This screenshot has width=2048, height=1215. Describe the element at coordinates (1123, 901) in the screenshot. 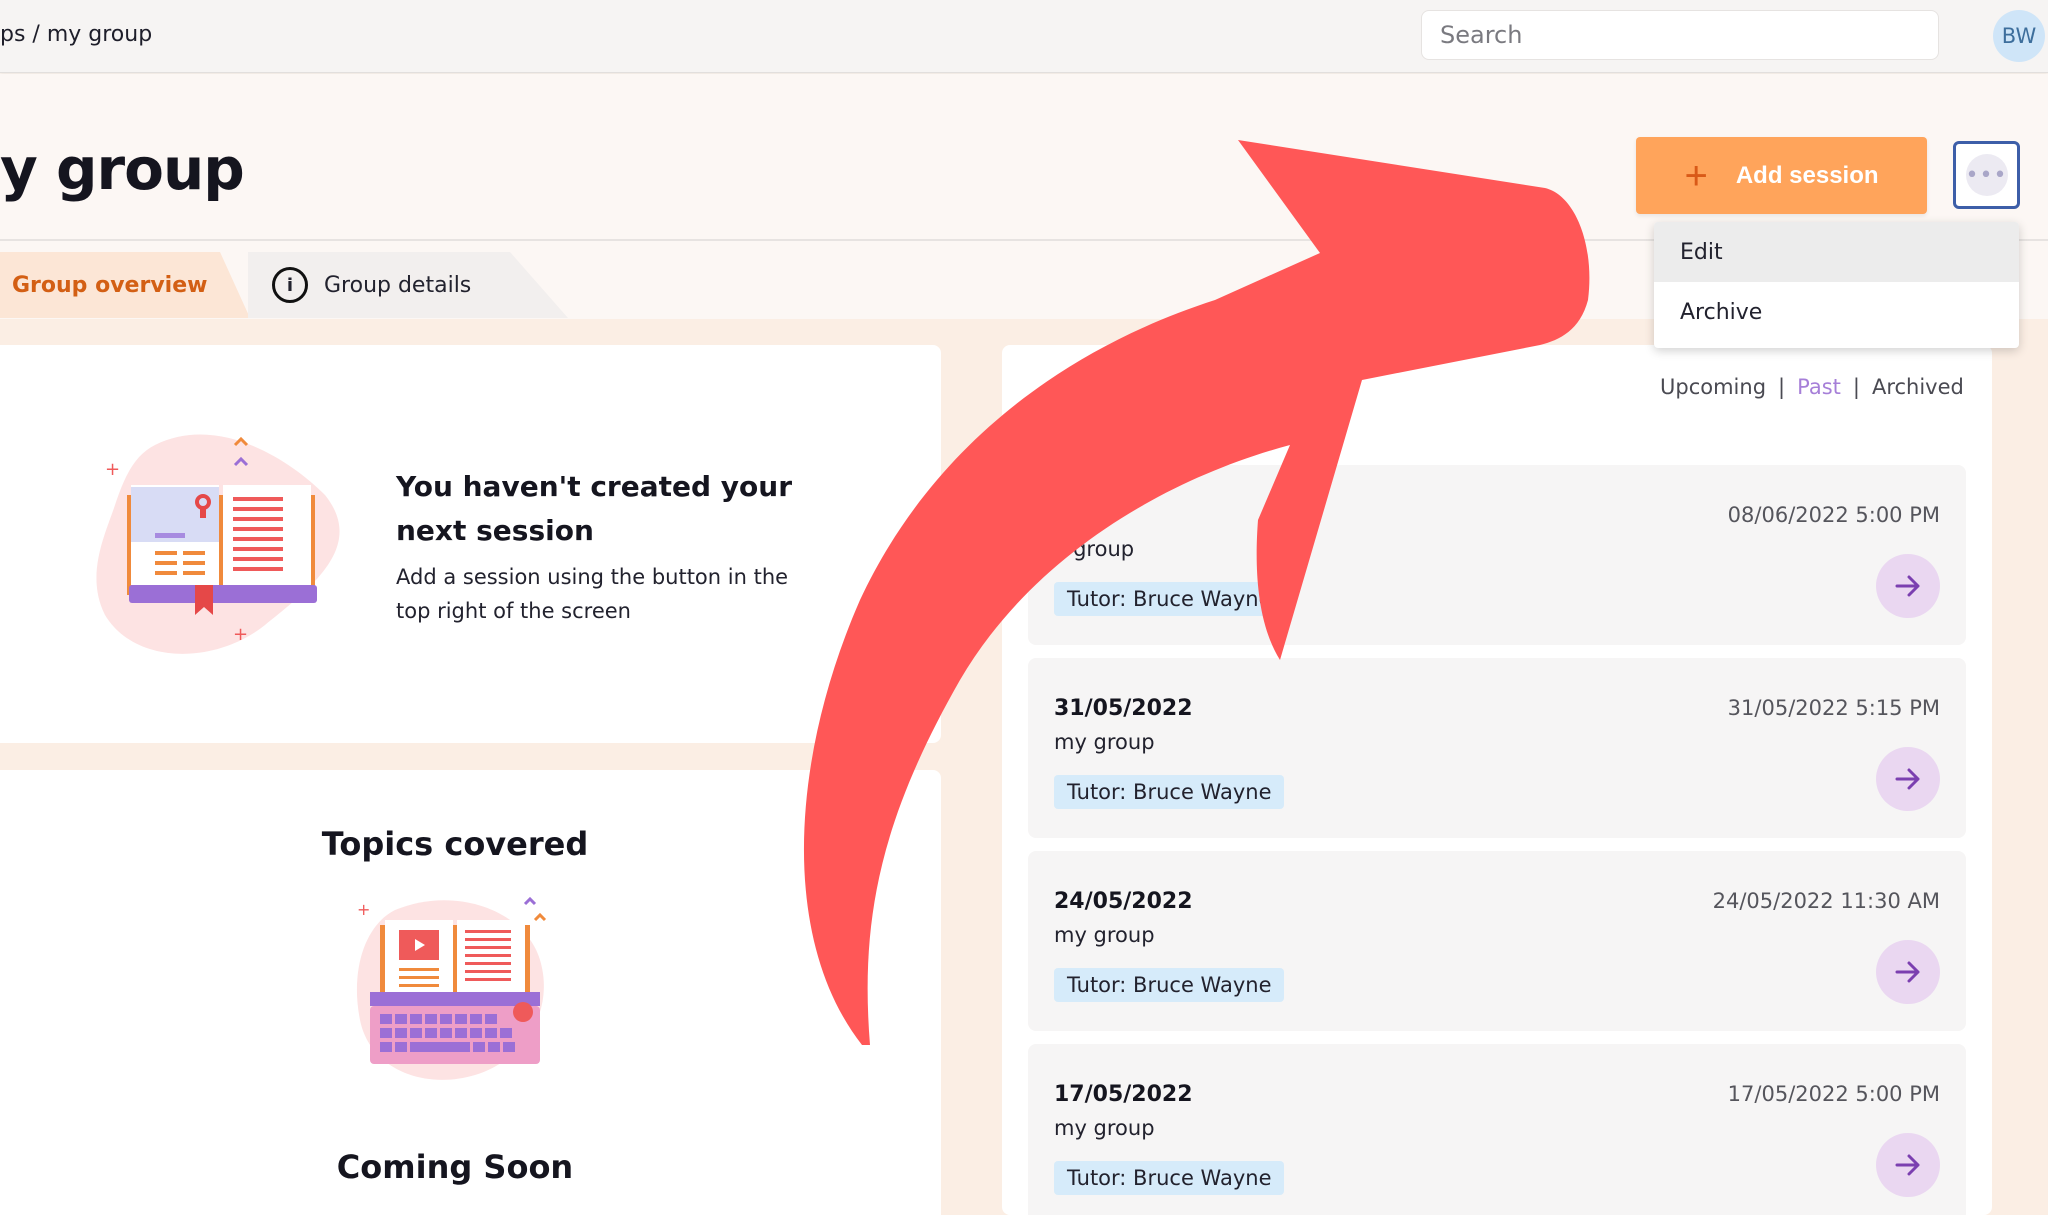

I see `session-date: 24/05/2022` at that location.